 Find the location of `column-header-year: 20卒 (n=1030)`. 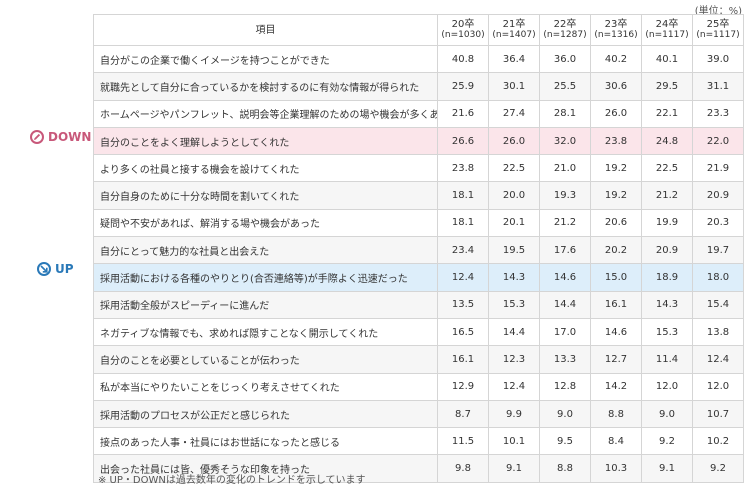

column-header-year: 20卒 (n=1030) is located at coordinates (463, 30).